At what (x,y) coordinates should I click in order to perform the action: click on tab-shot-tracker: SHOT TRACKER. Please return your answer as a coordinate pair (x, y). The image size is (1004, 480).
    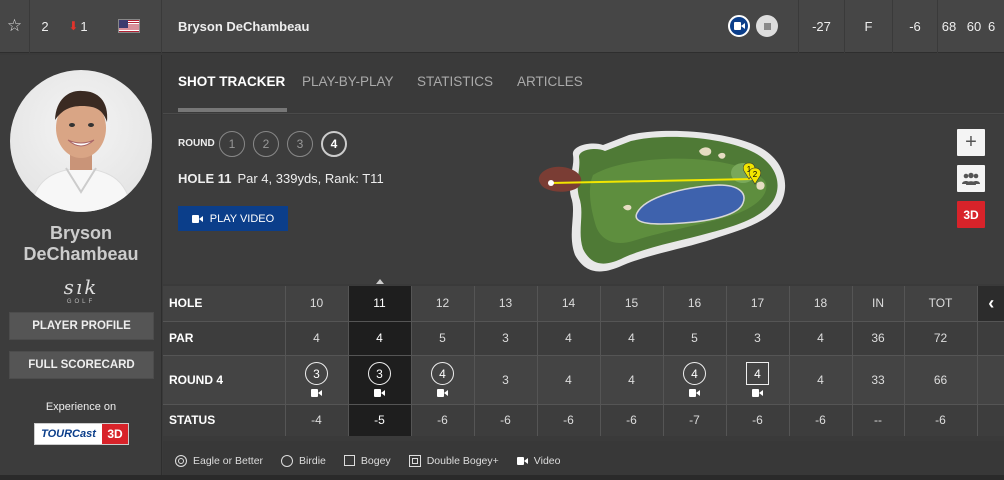
    Looking at the image, I should click on (231, 81).